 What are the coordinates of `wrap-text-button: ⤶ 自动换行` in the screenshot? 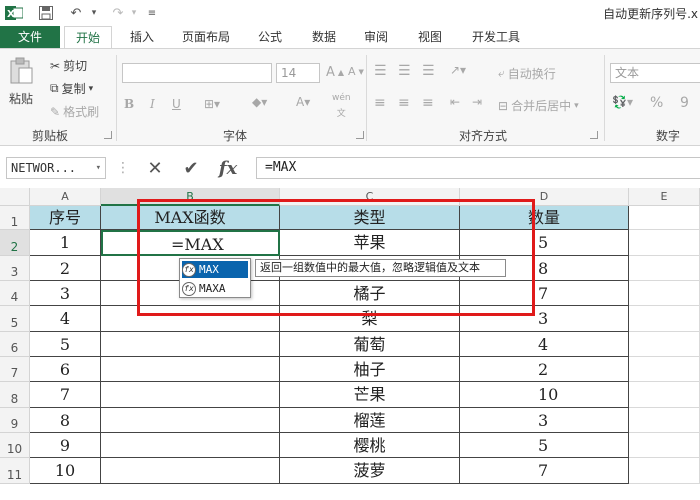 It's located at (527, 73).